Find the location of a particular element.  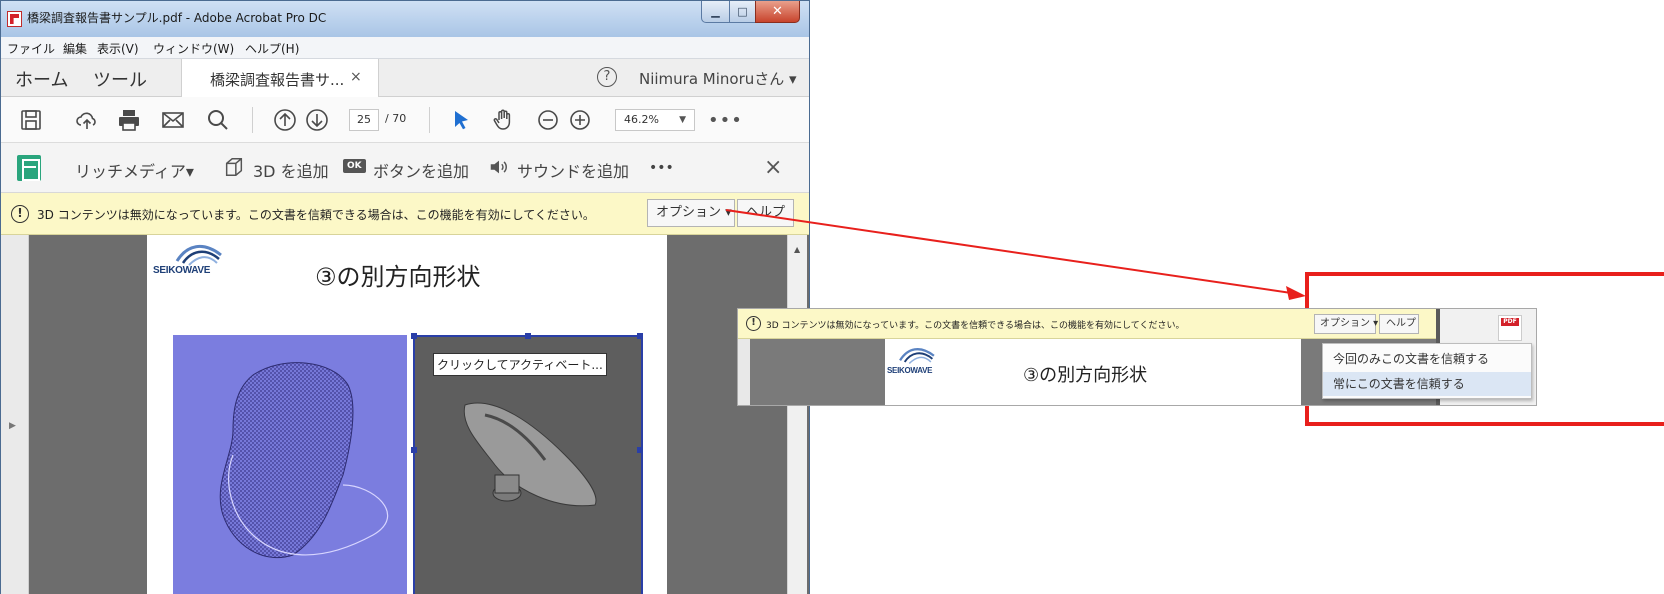

options-dropdown-menu: 今回のみこの文書を信頼する 常にこの文書を信頼する is located at coordinates (1427, 371).